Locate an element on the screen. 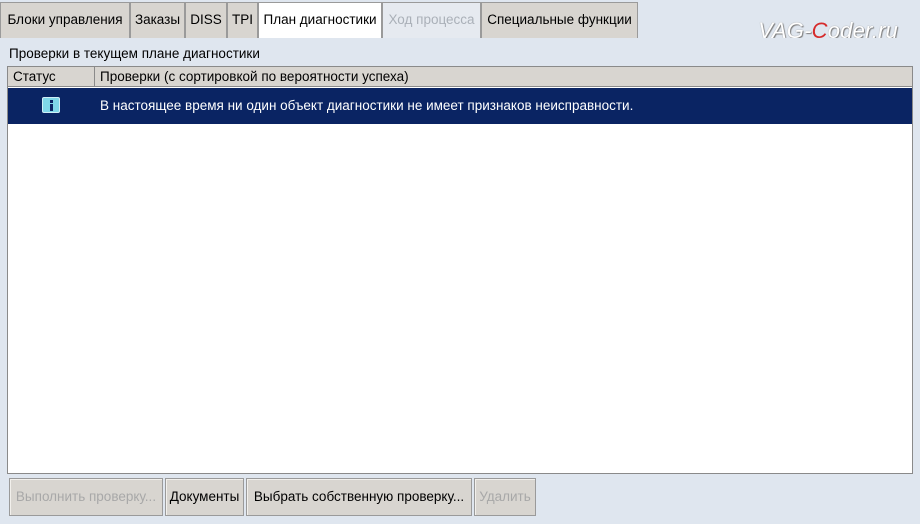 The height and width of the screenshot is (524, 920). panel-title: Проверки в текущем плане диагностики is located at coordinates (134, 53).